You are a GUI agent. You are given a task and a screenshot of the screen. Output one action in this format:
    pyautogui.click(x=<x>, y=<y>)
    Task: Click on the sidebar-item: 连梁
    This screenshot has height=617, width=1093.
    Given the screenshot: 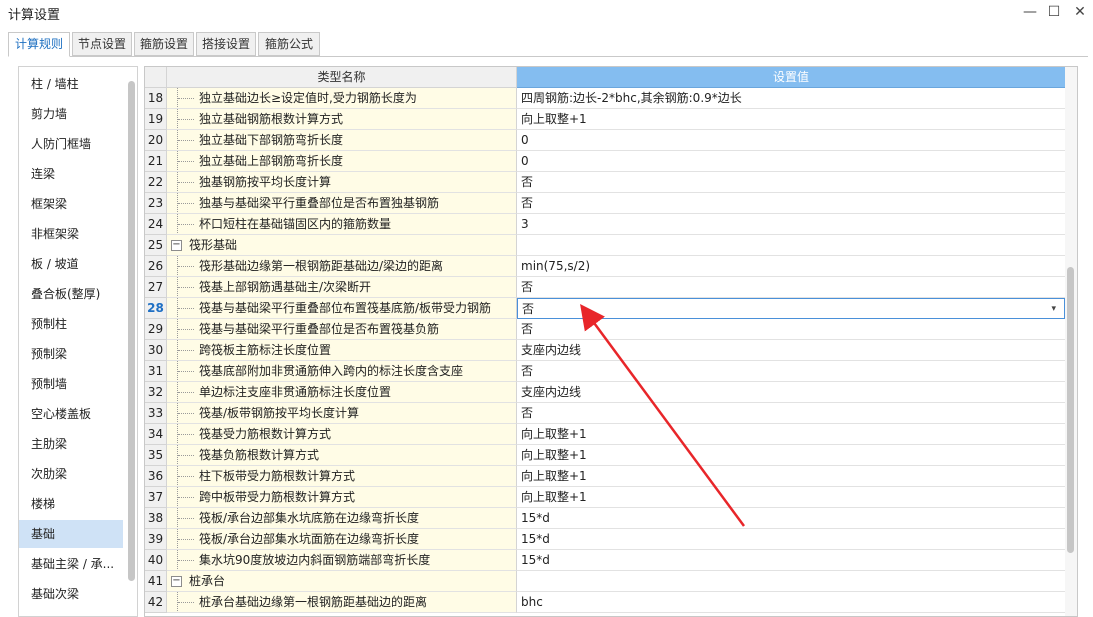 What is the action you would take?
    pyautogui.click(x=71, y=174)
    